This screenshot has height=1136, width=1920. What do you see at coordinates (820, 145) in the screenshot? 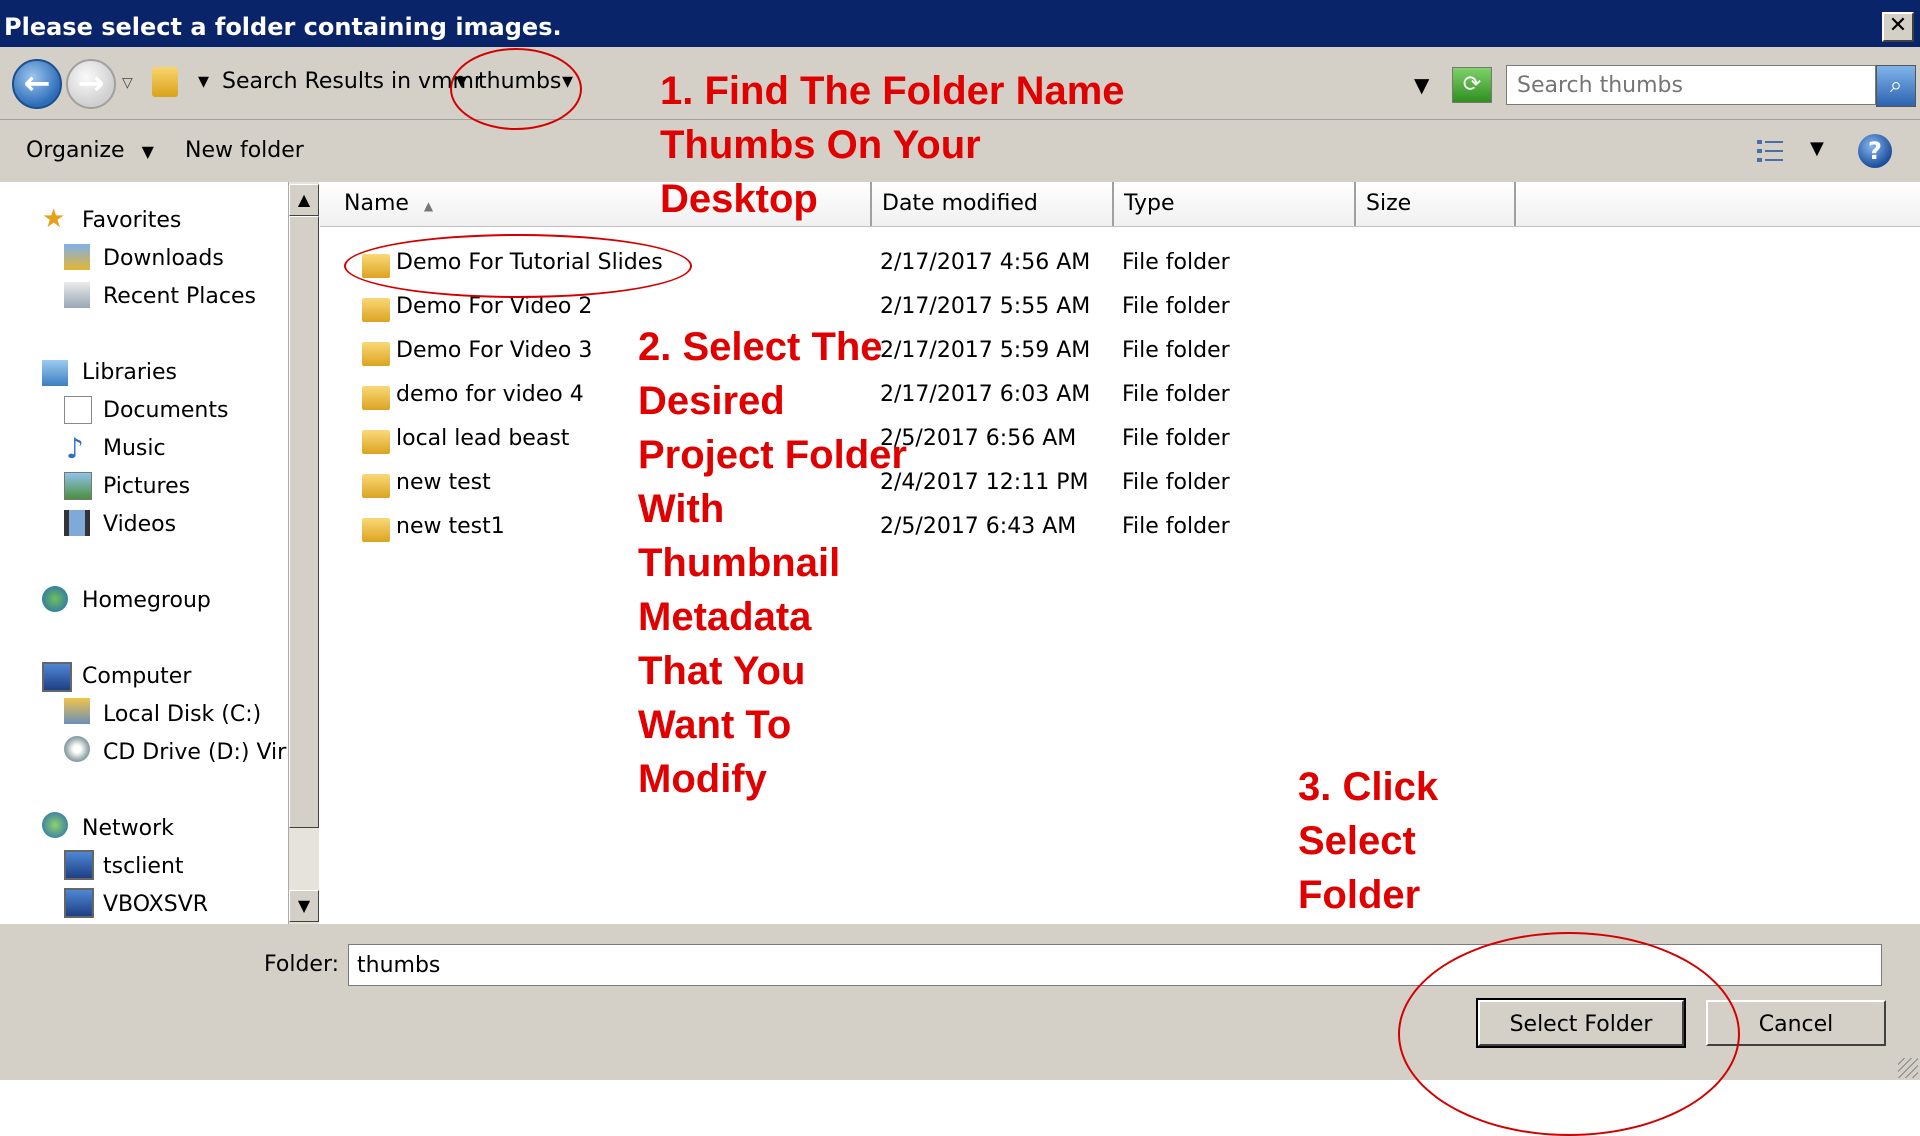
I see `annotation-line: Thumbs On Your` at bounding box center [820, 145].